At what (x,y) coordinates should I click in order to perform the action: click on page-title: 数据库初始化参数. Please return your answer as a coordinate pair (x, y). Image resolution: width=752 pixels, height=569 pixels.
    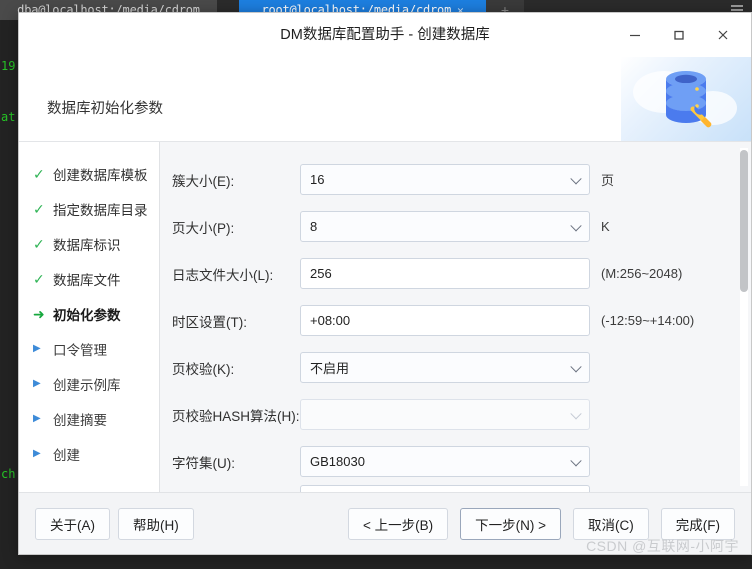
    Looking at the image, I should click on (105, 109).